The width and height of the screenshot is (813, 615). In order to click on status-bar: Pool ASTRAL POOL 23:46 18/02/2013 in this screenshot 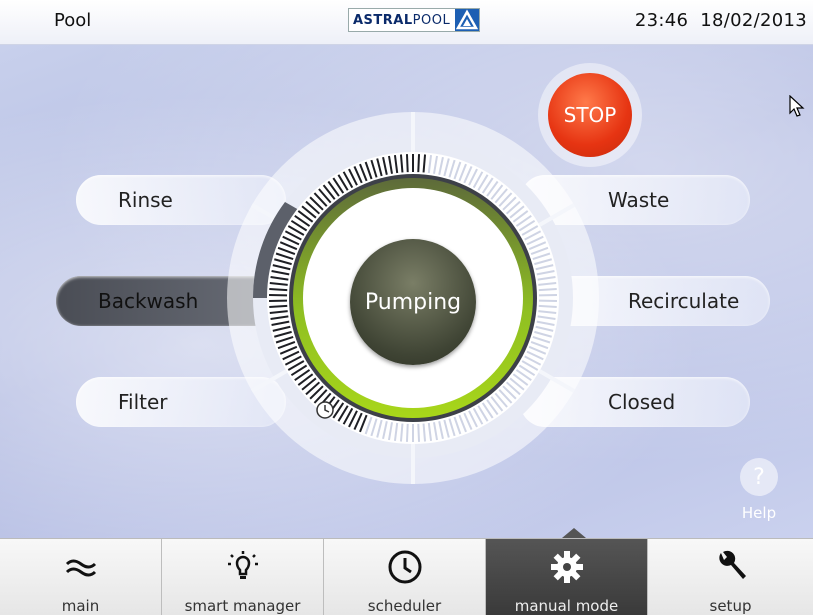, I will do `click(406, 22)`.